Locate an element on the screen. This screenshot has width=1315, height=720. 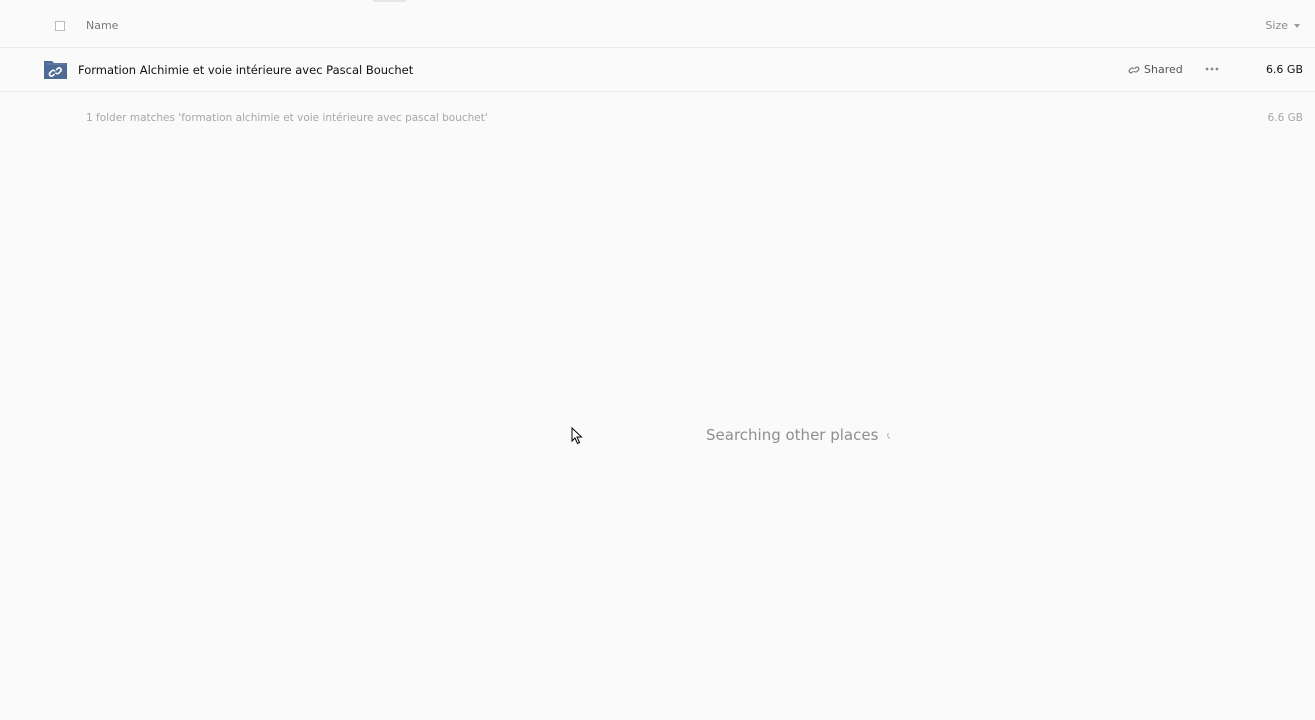
shared-label: Shared is located at coordinates (1163, 69).